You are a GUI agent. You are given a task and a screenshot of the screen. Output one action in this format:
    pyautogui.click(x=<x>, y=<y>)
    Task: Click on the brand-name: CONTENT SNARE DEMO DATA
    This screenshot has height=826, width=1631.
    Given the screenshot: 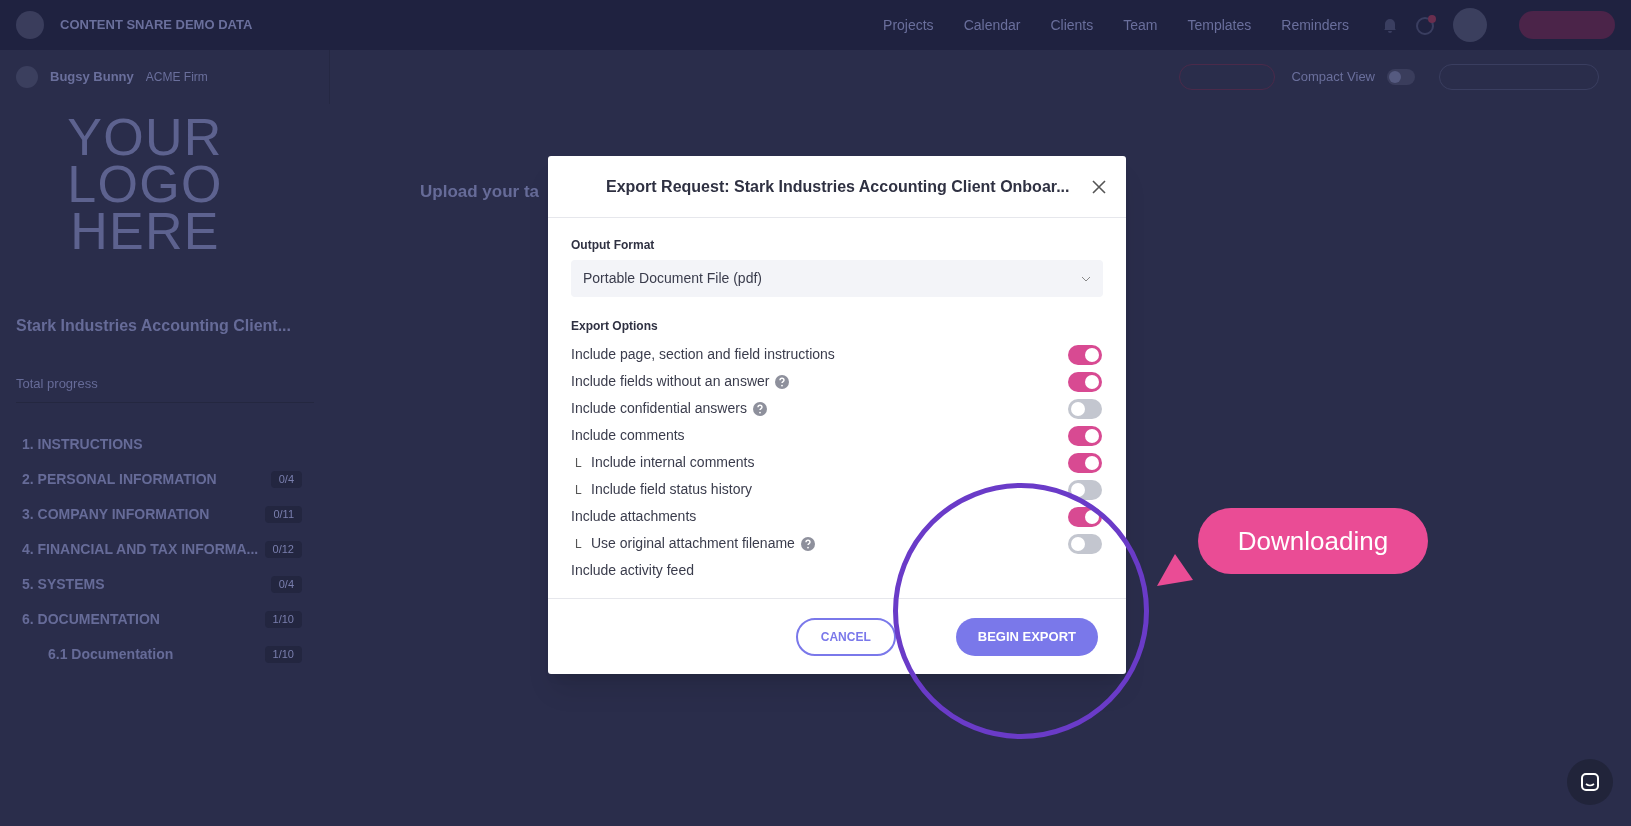 What is the action you would take?
    pyautogui.click(x=156, y=25)
    